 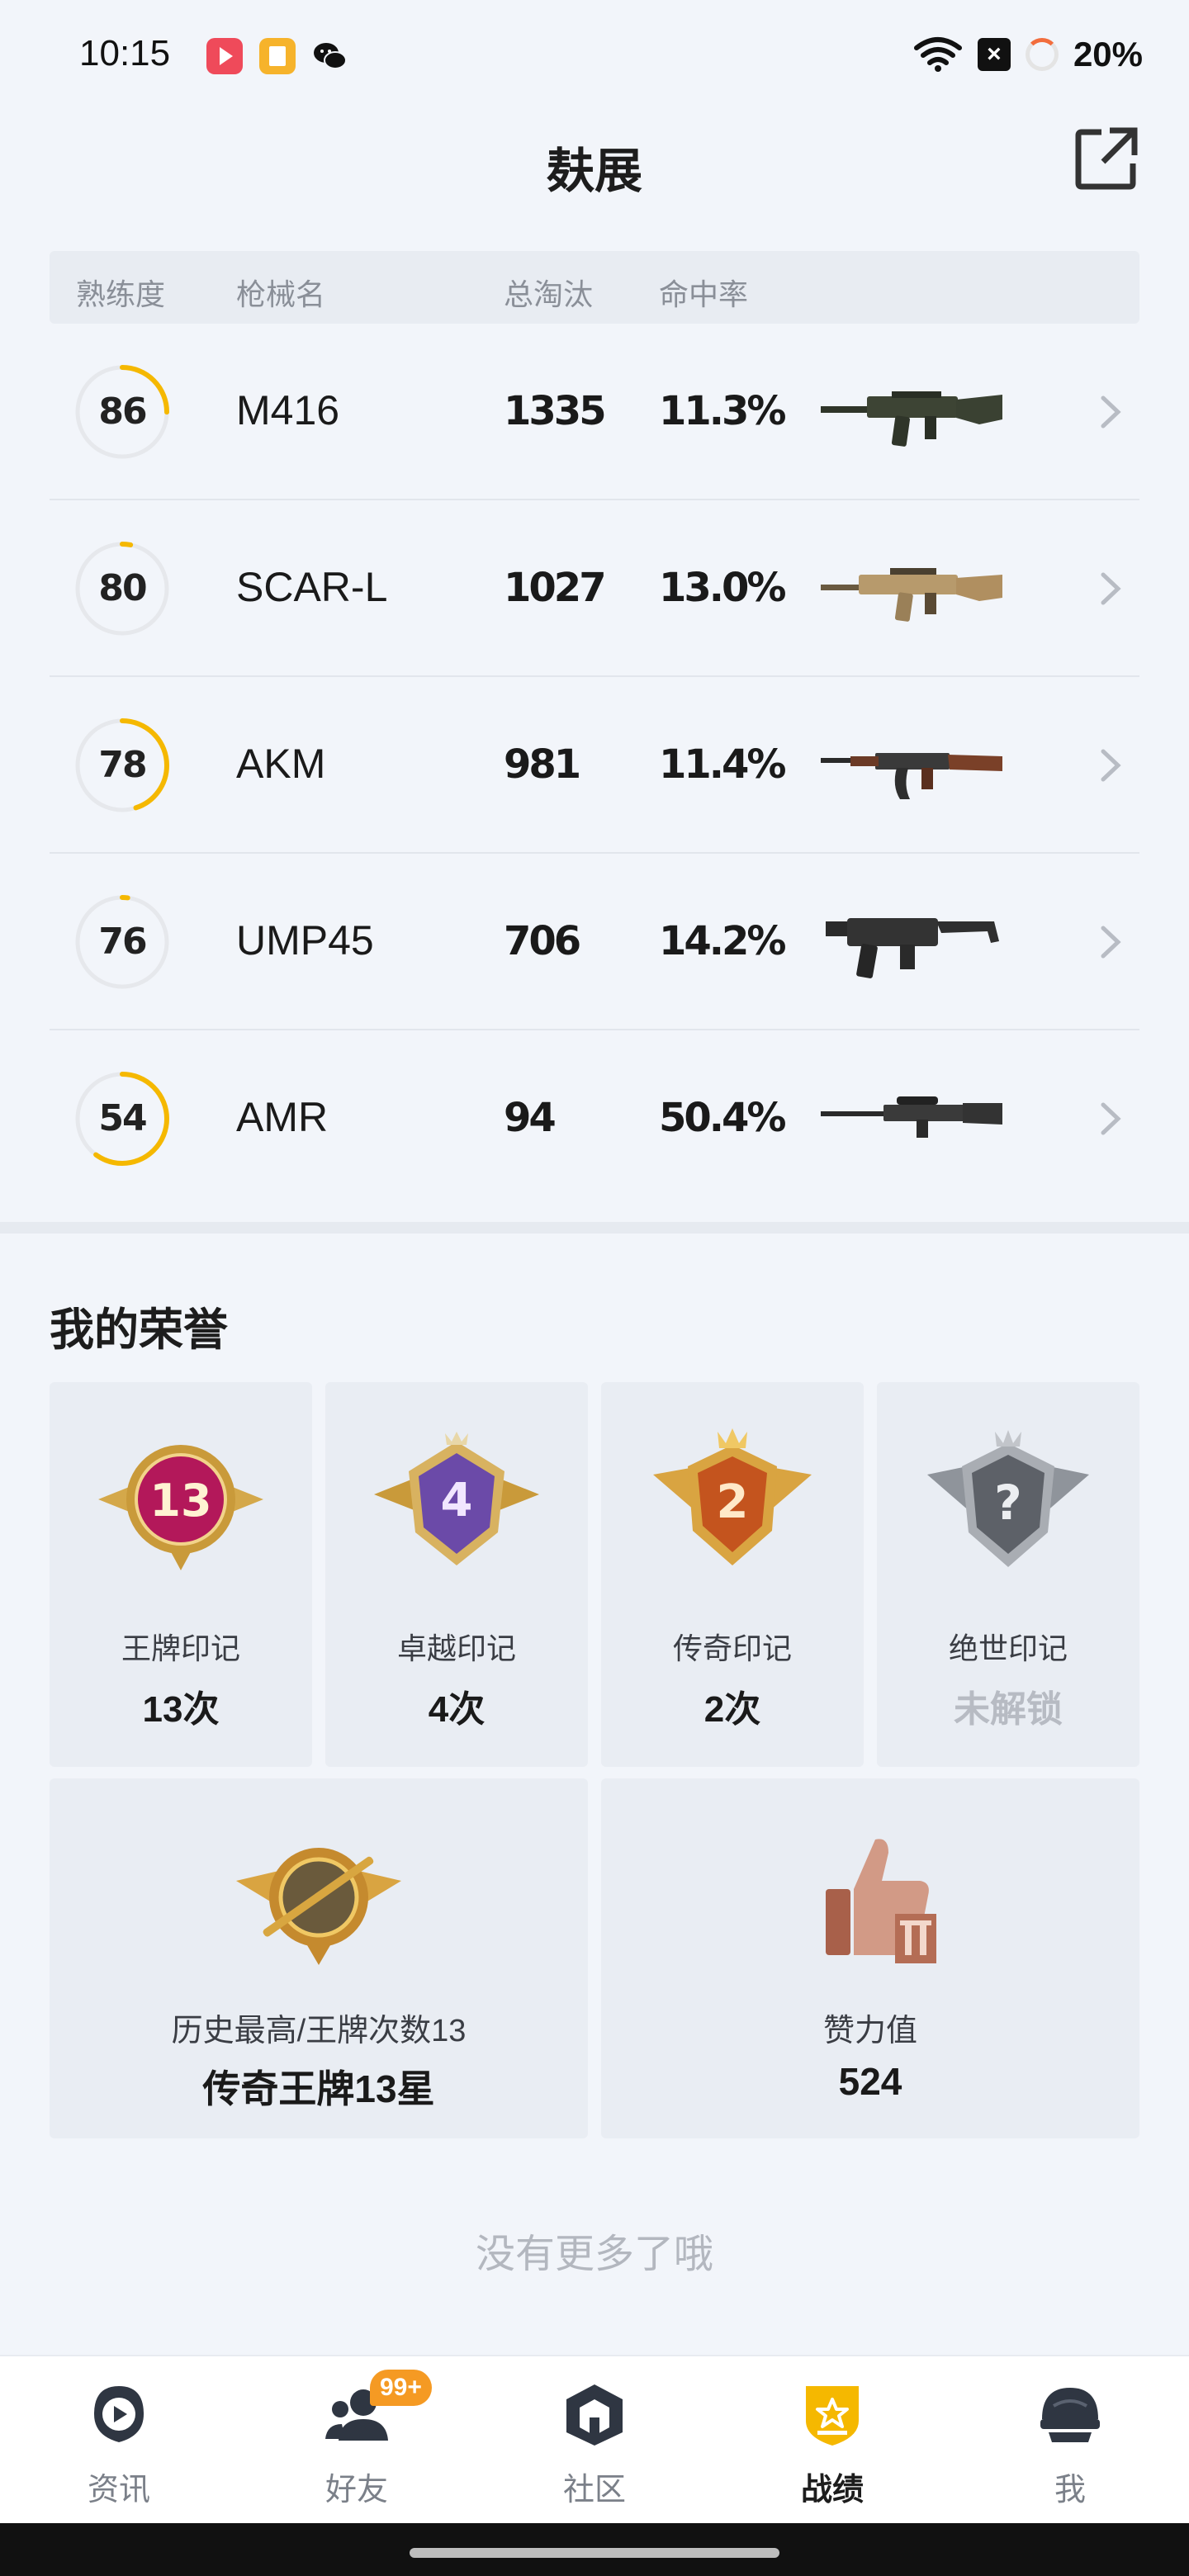 I want to click on medal-badge-number: 13, so click(x=180, y=1501).